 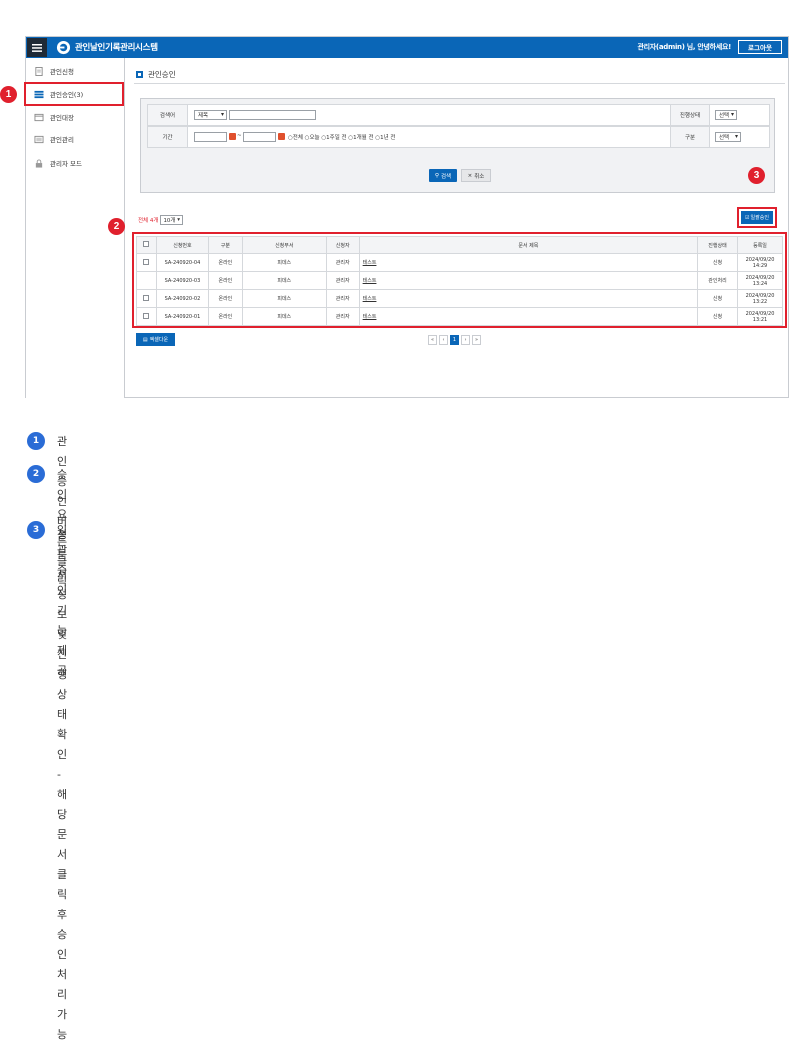 What do you see at coordinates (259, 137) in the screenshot?
I see `end-date-input` at bounding box center [259, 137].